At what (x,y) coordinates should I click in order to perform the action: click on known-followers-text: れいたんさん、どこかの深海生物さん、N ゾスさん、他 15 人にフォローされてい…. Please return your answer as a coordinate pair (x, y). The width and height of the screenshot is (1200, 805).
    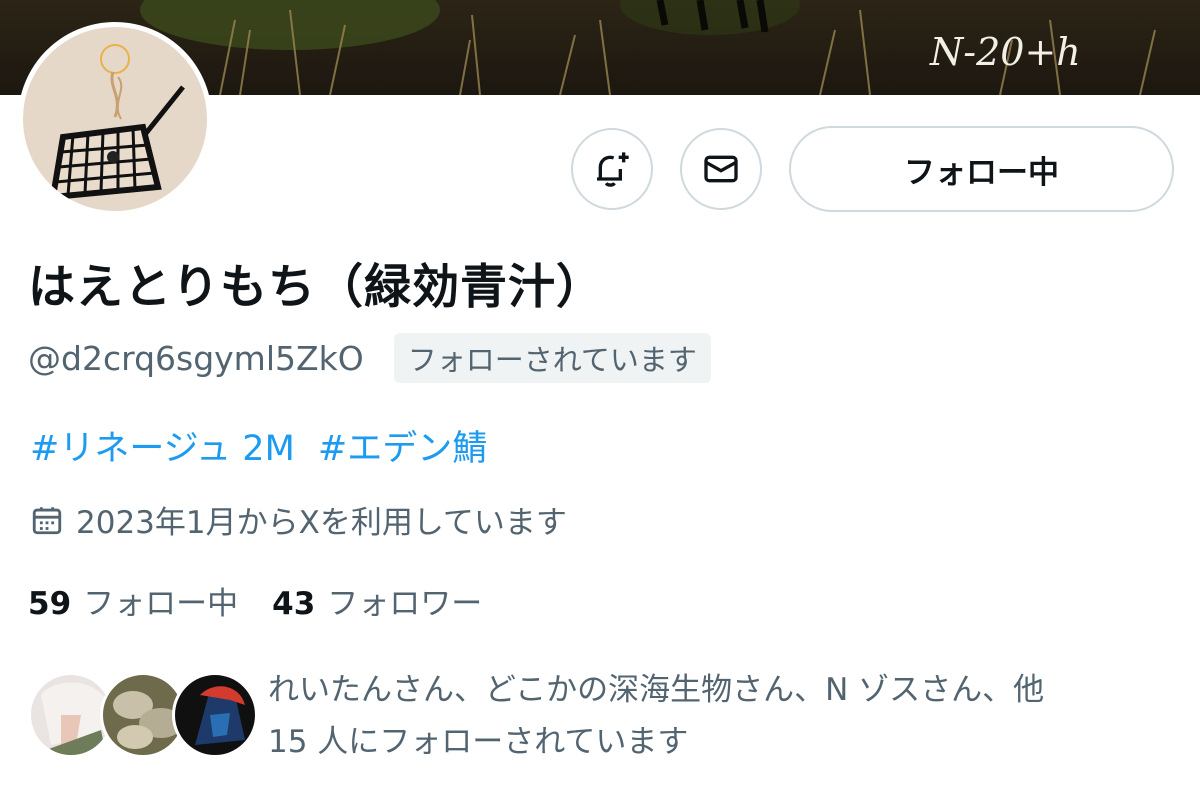
    Looking at the image, I should click on (718, 716).